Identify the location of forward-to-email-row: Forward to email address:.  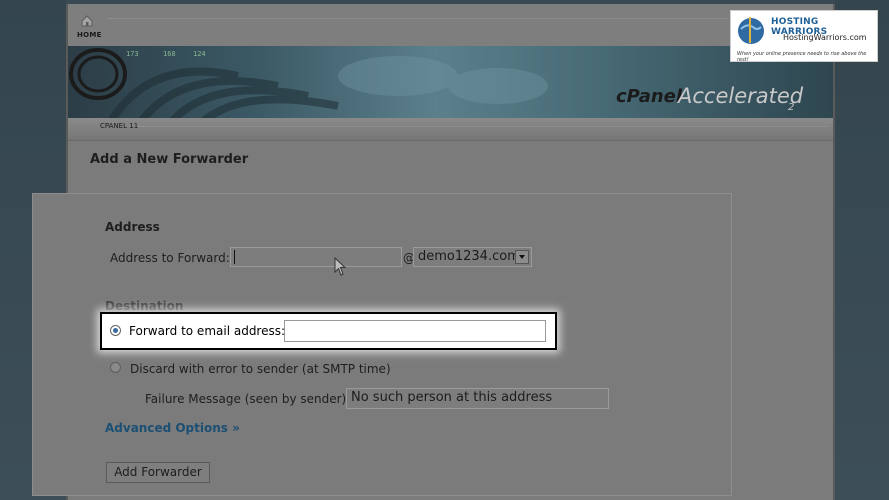
(328, 331).